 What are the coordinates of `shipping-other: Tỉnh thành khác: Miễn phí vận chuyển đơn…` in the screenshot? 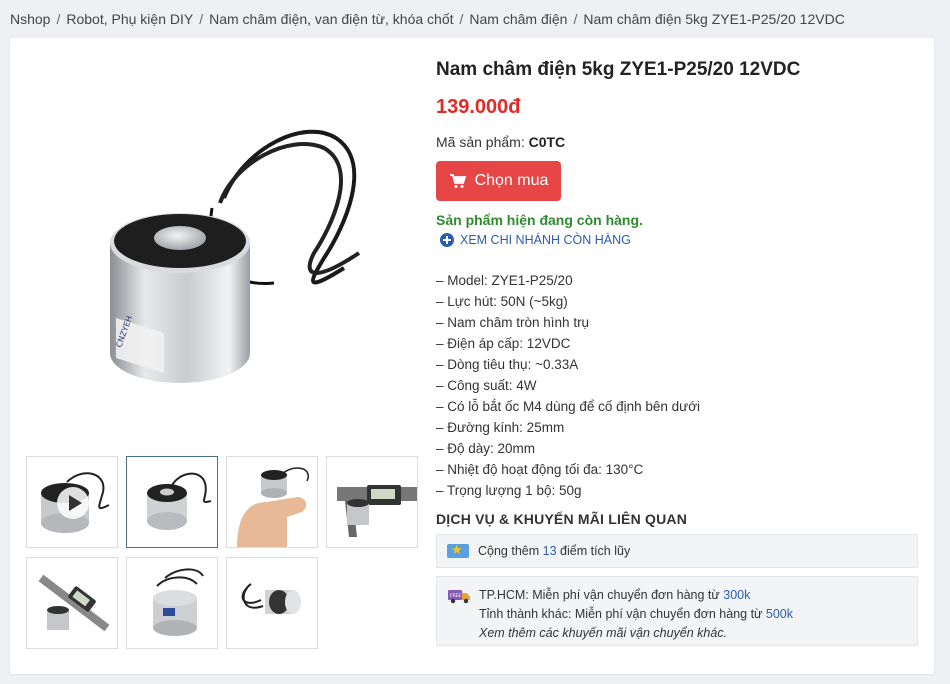 It's located at (636, 614).